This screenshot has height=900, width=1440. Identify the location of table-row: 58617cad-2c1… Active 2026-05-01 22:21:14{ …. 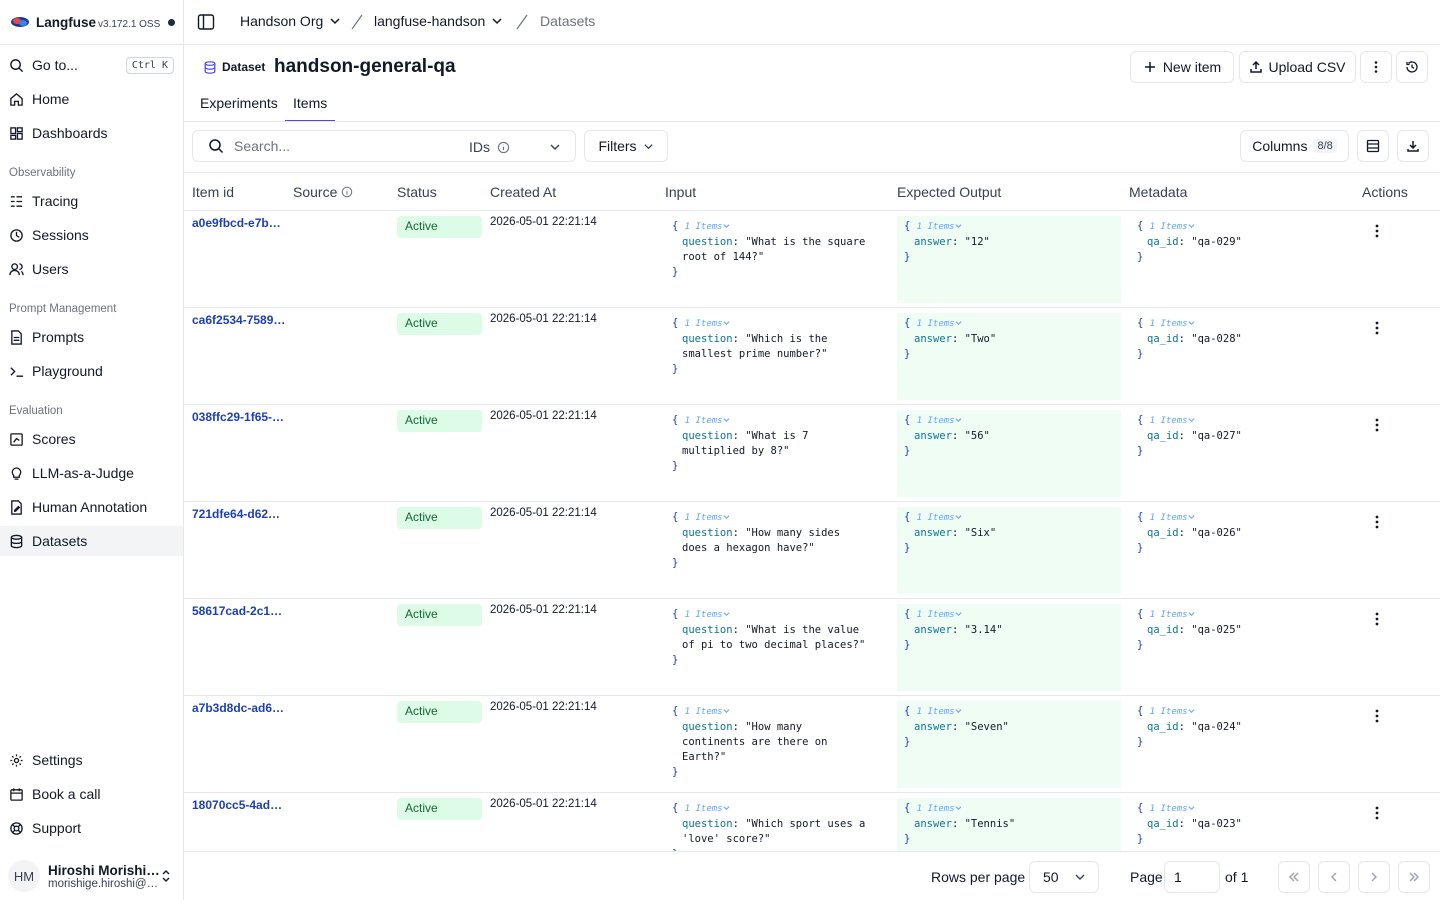
(812, 647).